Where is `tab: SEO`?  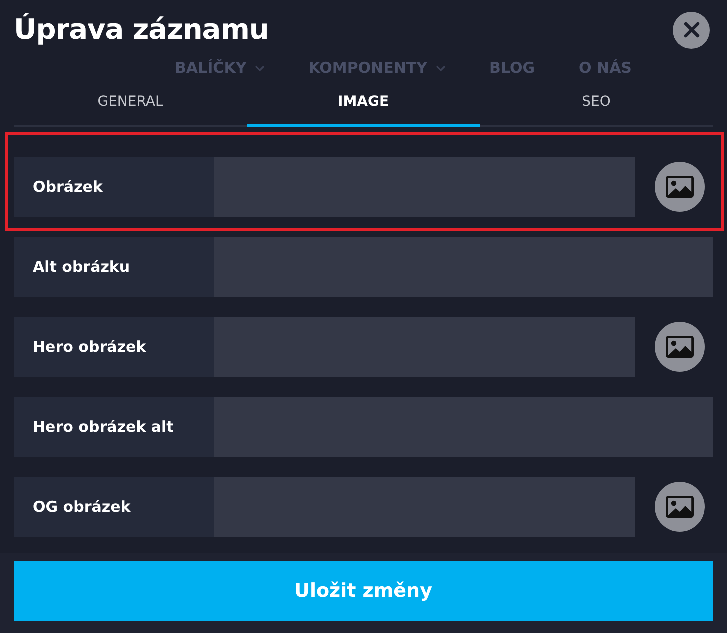 tab: SEO is located at coordinates (596, 107).